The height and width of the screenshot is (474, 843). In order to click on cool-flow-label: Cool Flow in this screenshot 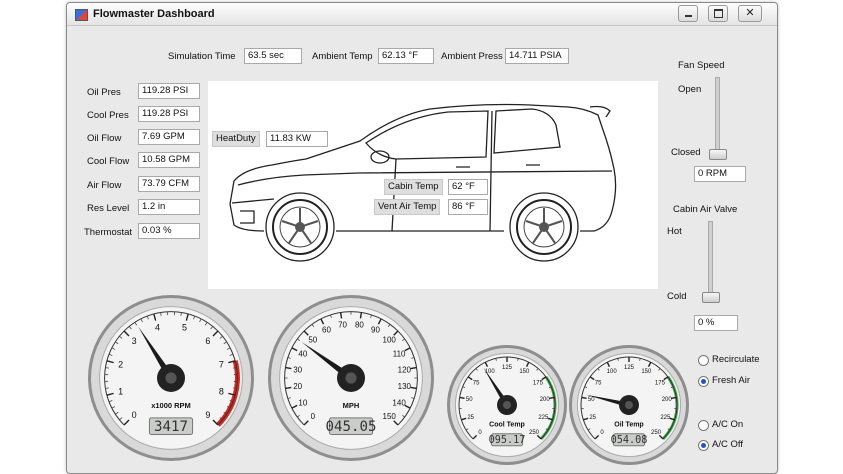, I will do `click(108, 161)`.